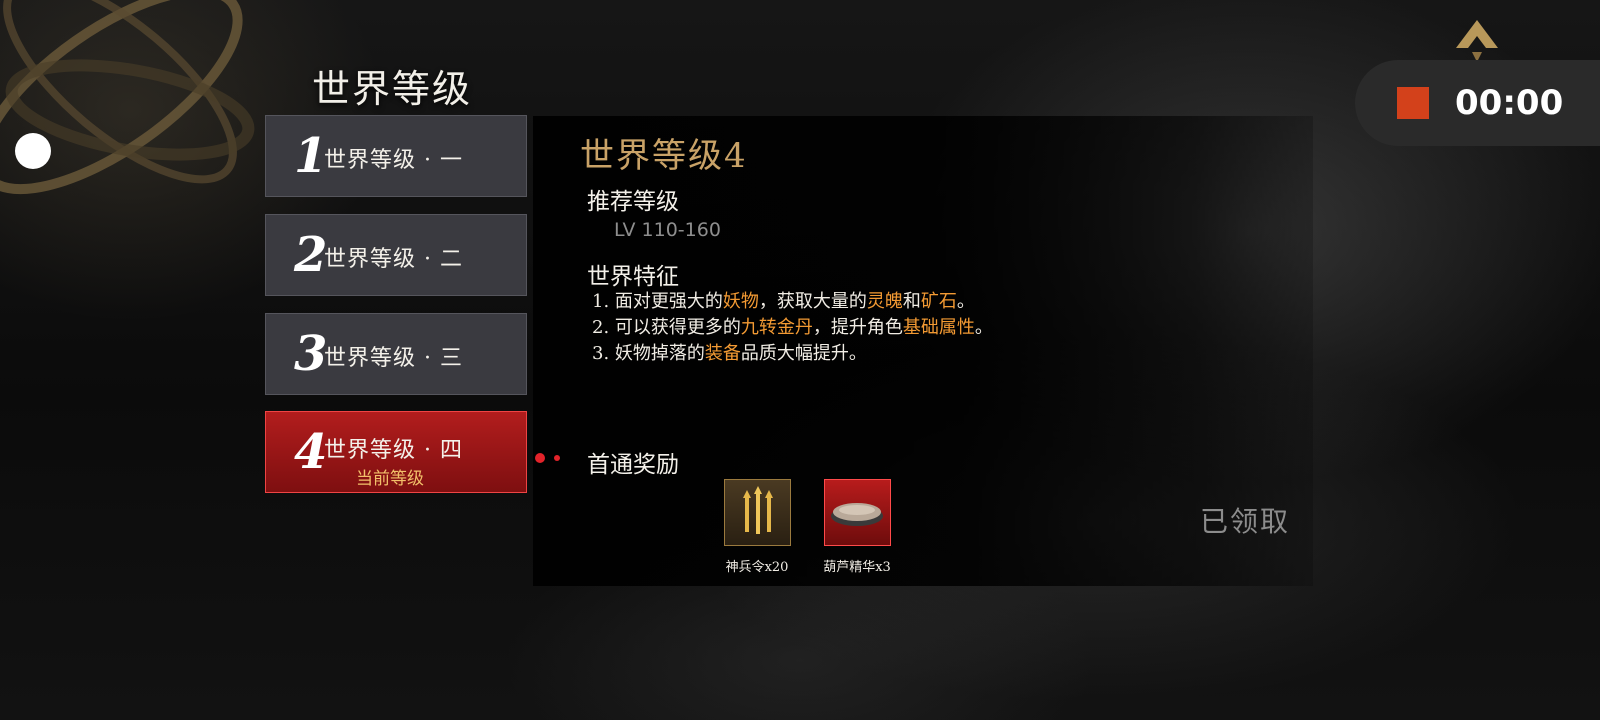  Describe the element at coordinates (633, 465) in the screenshot. I see `first-clear-reward-label: 首通奖励` at that location.